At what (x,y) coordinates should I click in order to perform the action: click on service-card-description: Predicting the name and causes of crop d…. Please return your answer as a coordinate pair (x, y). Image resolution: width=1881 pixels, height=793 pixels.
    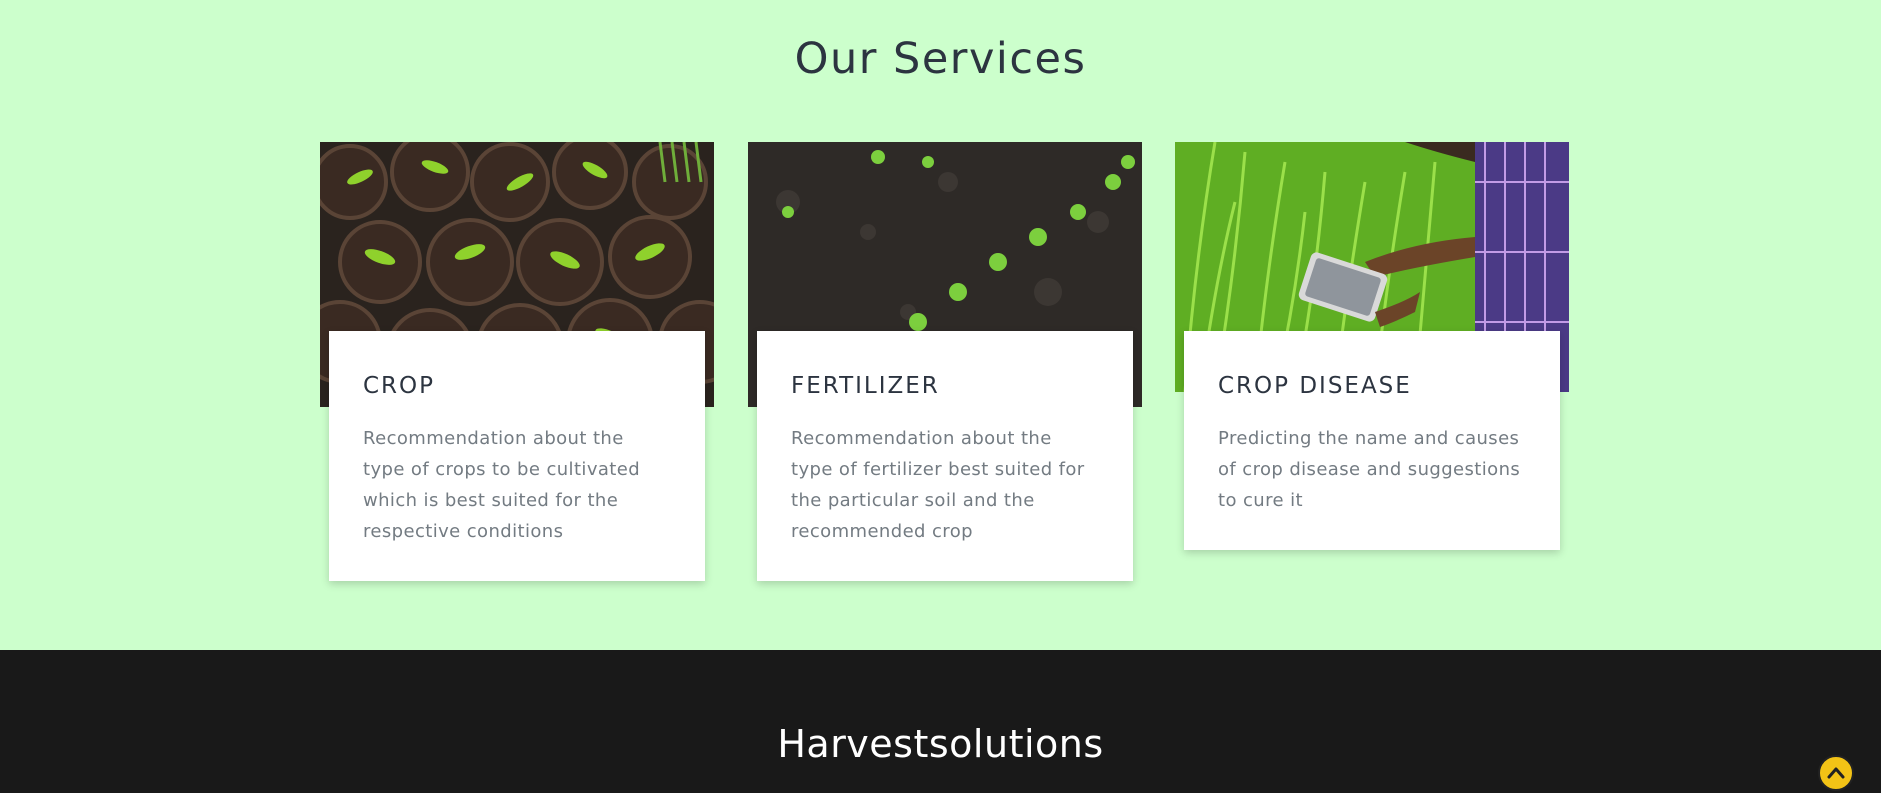
    Looking at the image, I should click on (1369, 469).